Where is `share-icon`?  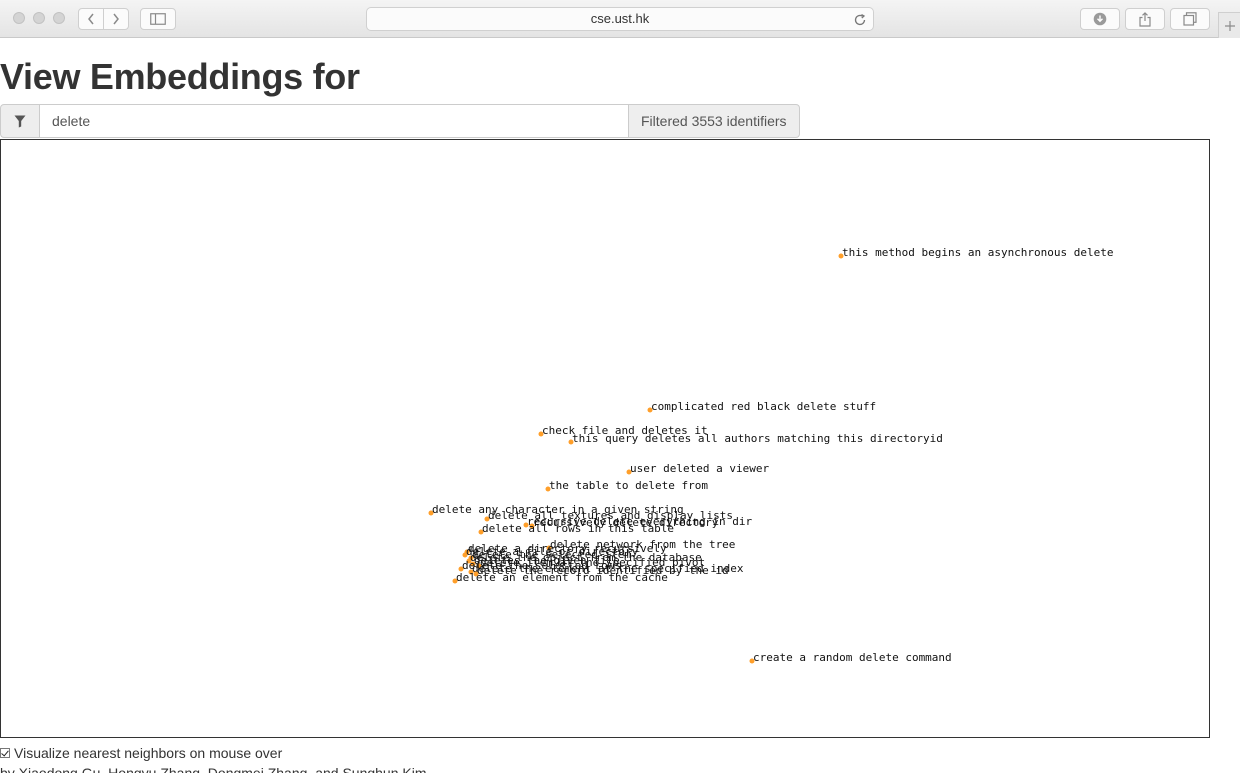
share-icon is located at coordinates (1145, 19).